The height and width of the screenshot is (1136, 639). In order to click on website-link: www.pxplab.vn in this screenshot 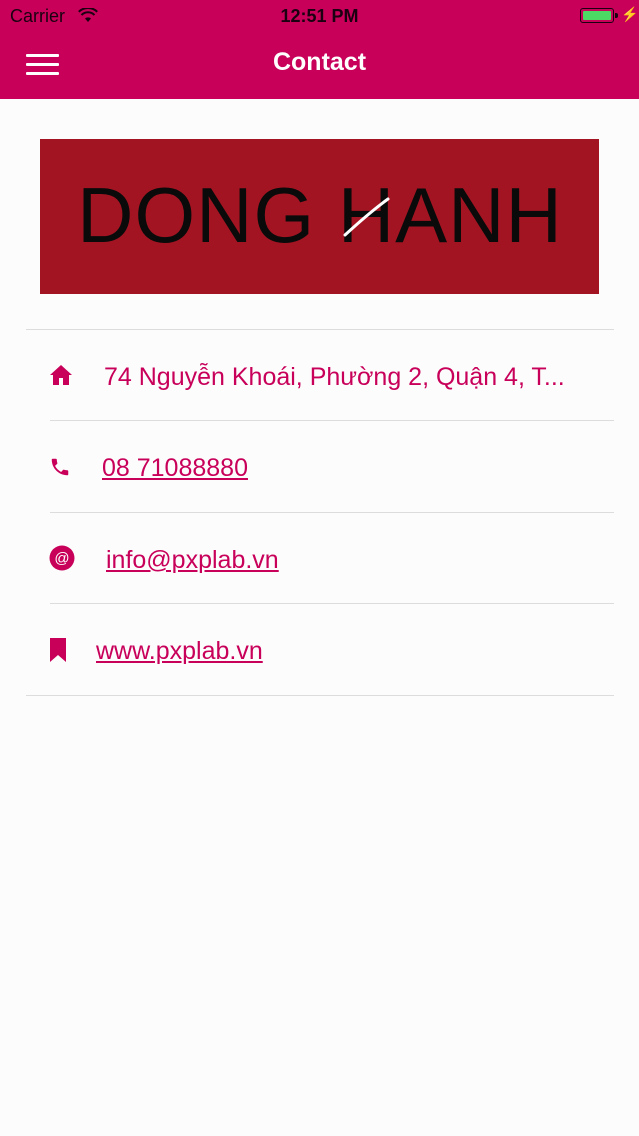, I will do `click(179, 651)`.